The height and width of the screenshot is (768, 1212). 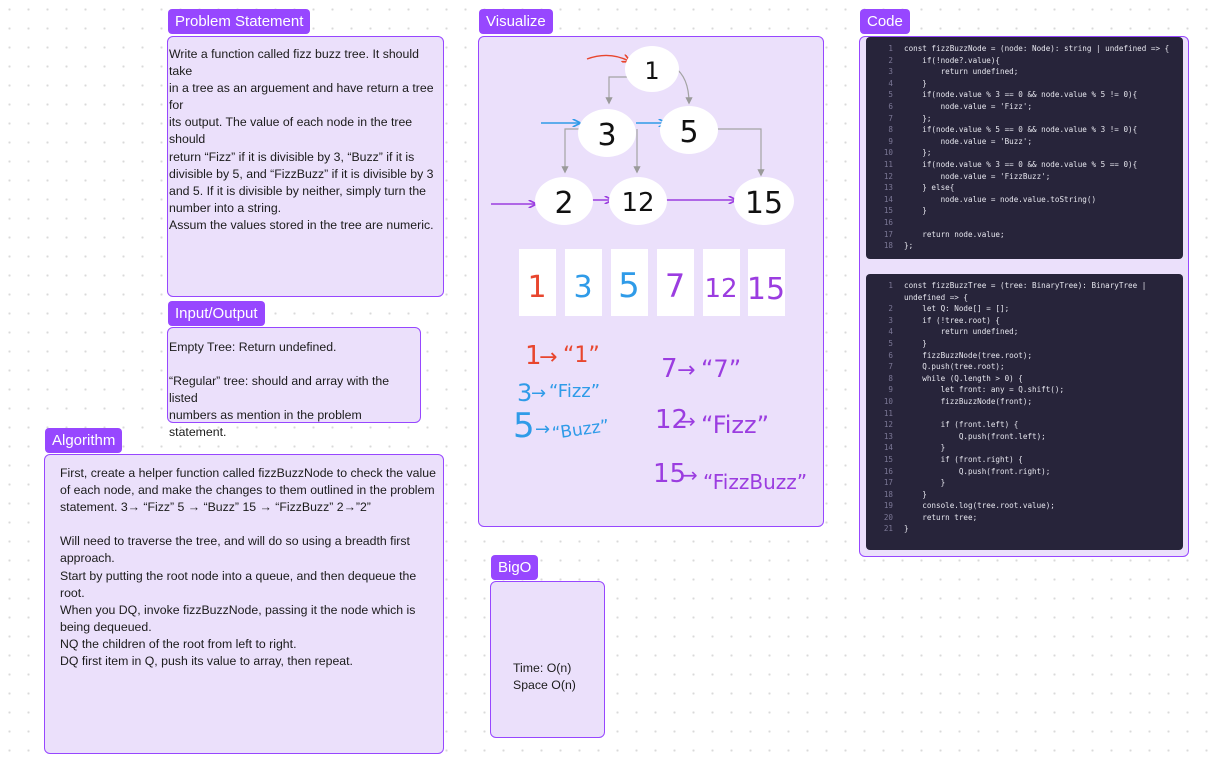 I want to click on code-line: 12 node.value = 'FizzBuzz';, so click(x=1024, y=177).